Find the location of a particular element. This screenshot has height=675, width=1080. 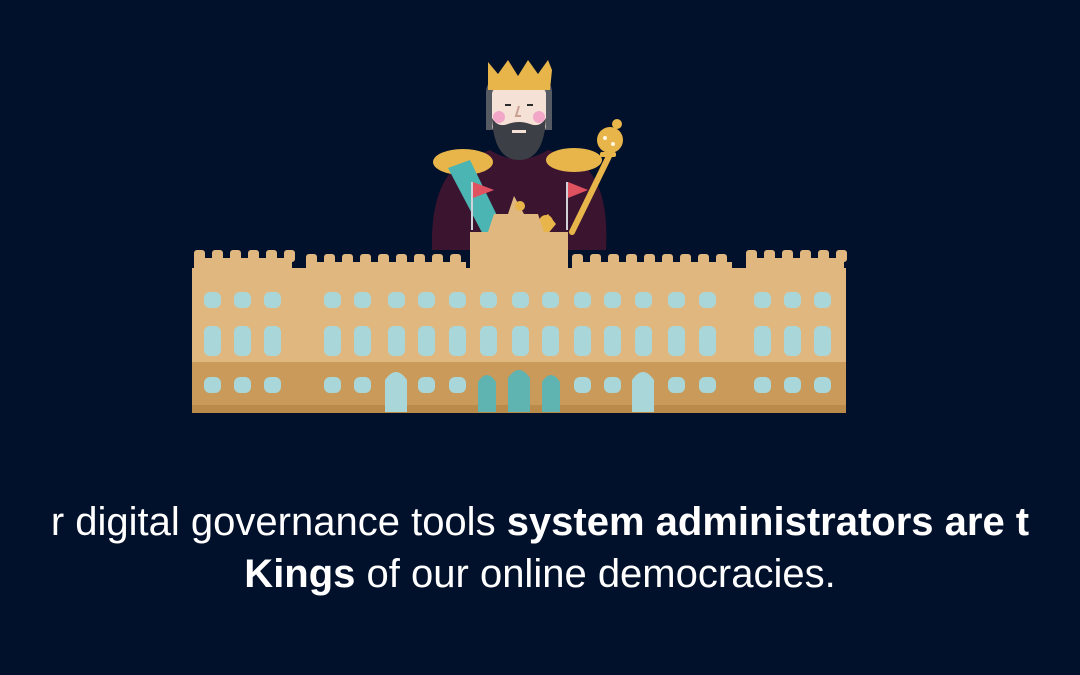

caption-line-2: Kings of our online democracies. is located at coordinates (539, 574).